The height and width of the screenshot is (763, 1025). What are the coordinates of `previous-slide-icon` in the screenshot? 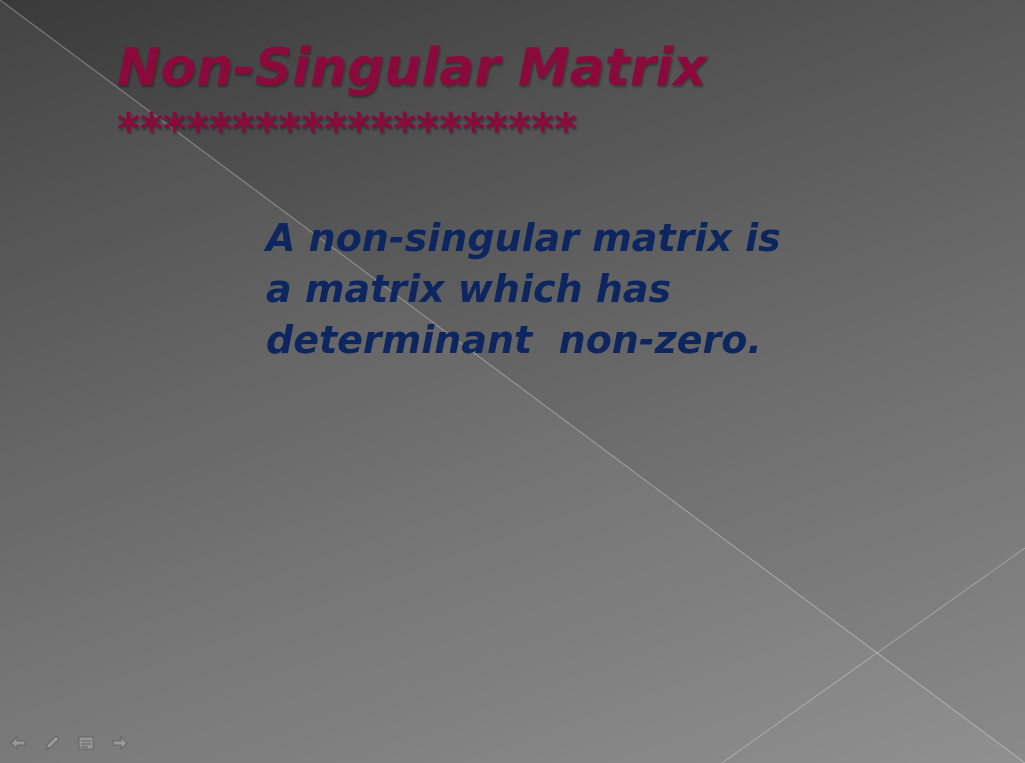 It's located at (18, 743).